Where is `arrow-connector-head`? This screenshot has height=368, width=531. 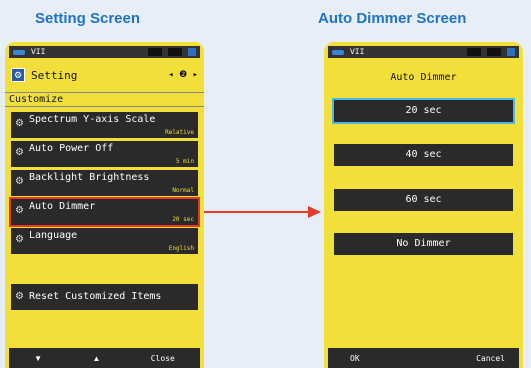
arrow-connector-head is located at coordinates (314, 212).